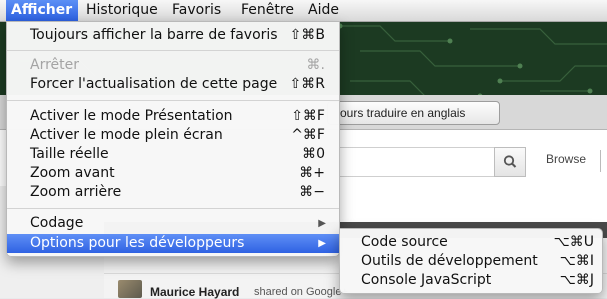  I want to click on menu-item-shortcut: ⌘., so click(315, 65).